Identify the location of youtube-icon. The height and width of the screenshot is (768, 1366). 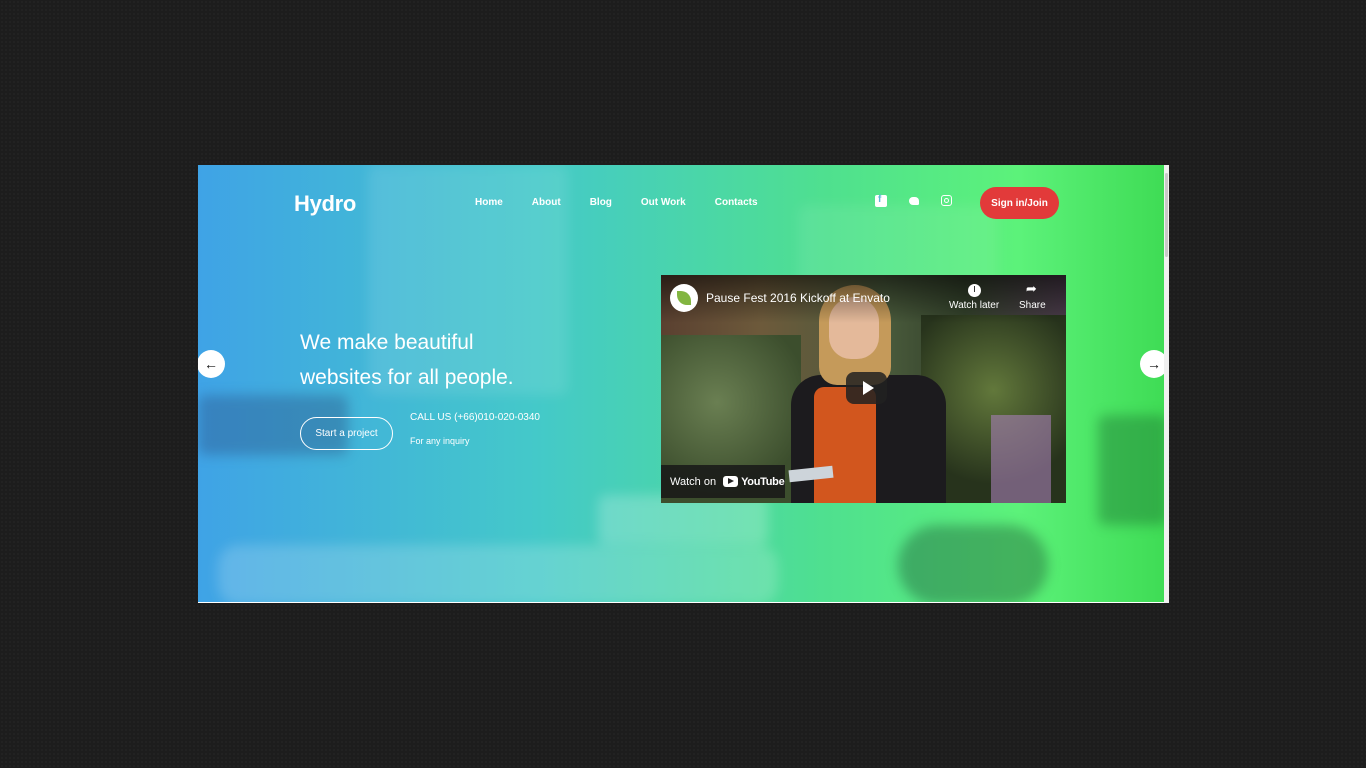
(731, 481).